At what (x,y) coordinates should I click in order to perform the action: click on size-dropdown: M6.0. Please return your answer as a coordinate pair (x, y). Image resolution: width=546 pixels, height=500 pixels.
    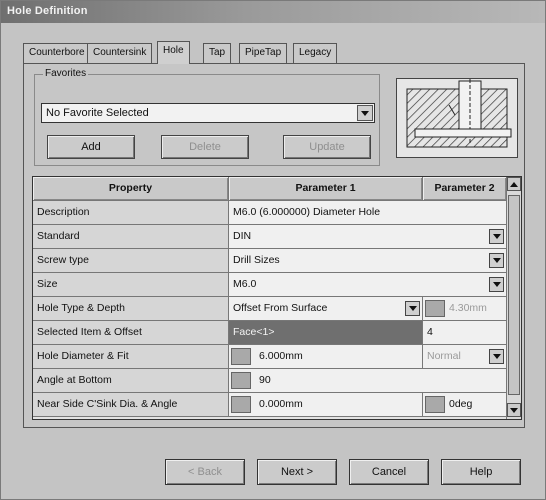
    Looking at the image, I should click on (368, 285).